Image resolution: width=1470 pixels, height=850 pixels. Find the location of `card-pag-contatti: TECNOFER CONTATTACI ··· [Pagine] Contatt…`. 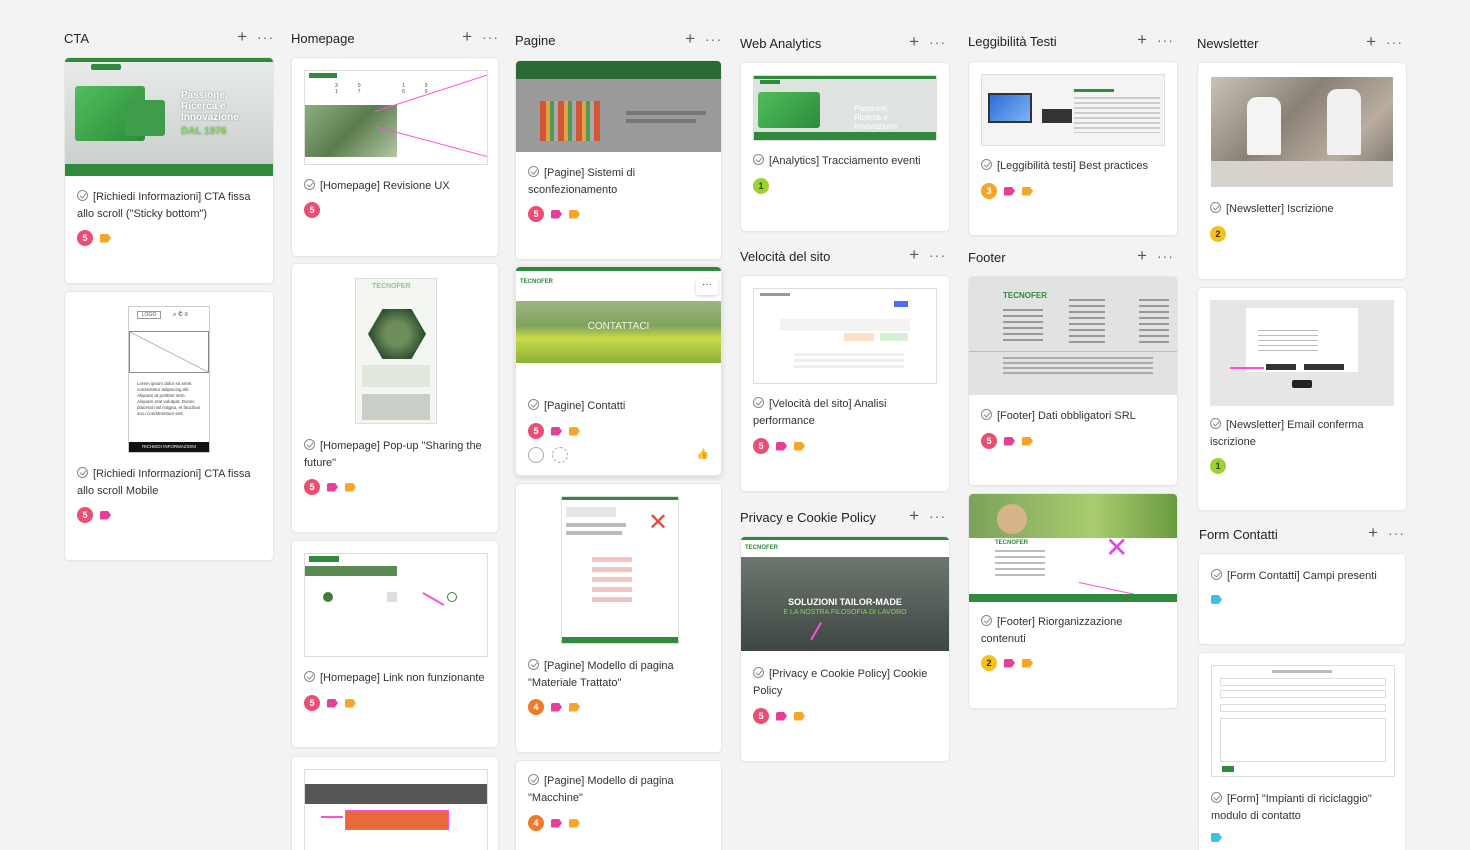

card-pag-contatti: TECNOFER CONTATTACI ··· [Pagine] Contatt… is located at coordinates (618, 371).